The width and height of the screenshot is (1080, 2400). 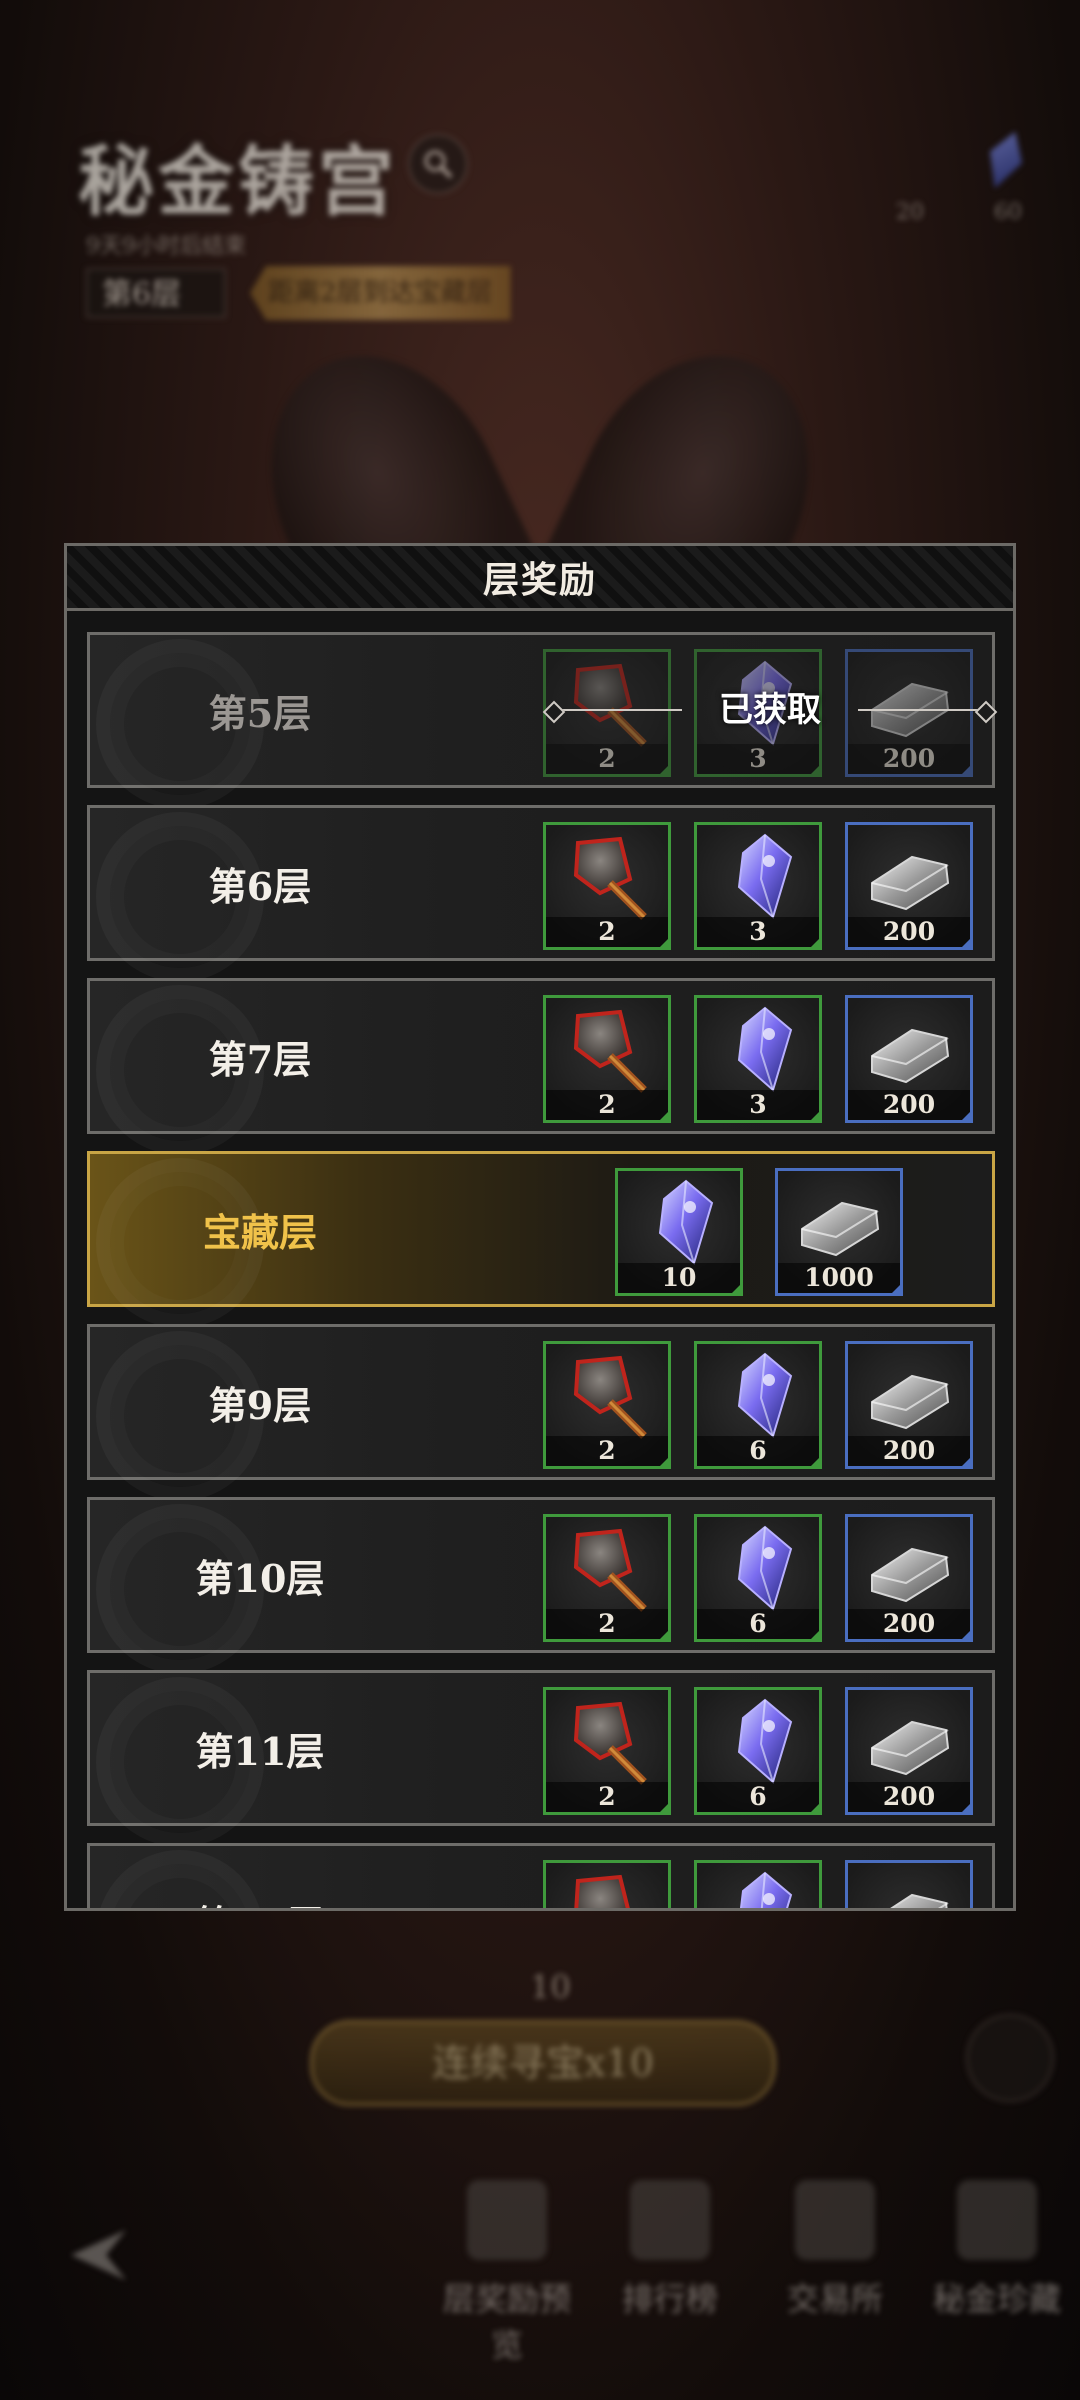 I want to click on floor-row: 第7层 2 3 200, so click(x=541, y=1066).